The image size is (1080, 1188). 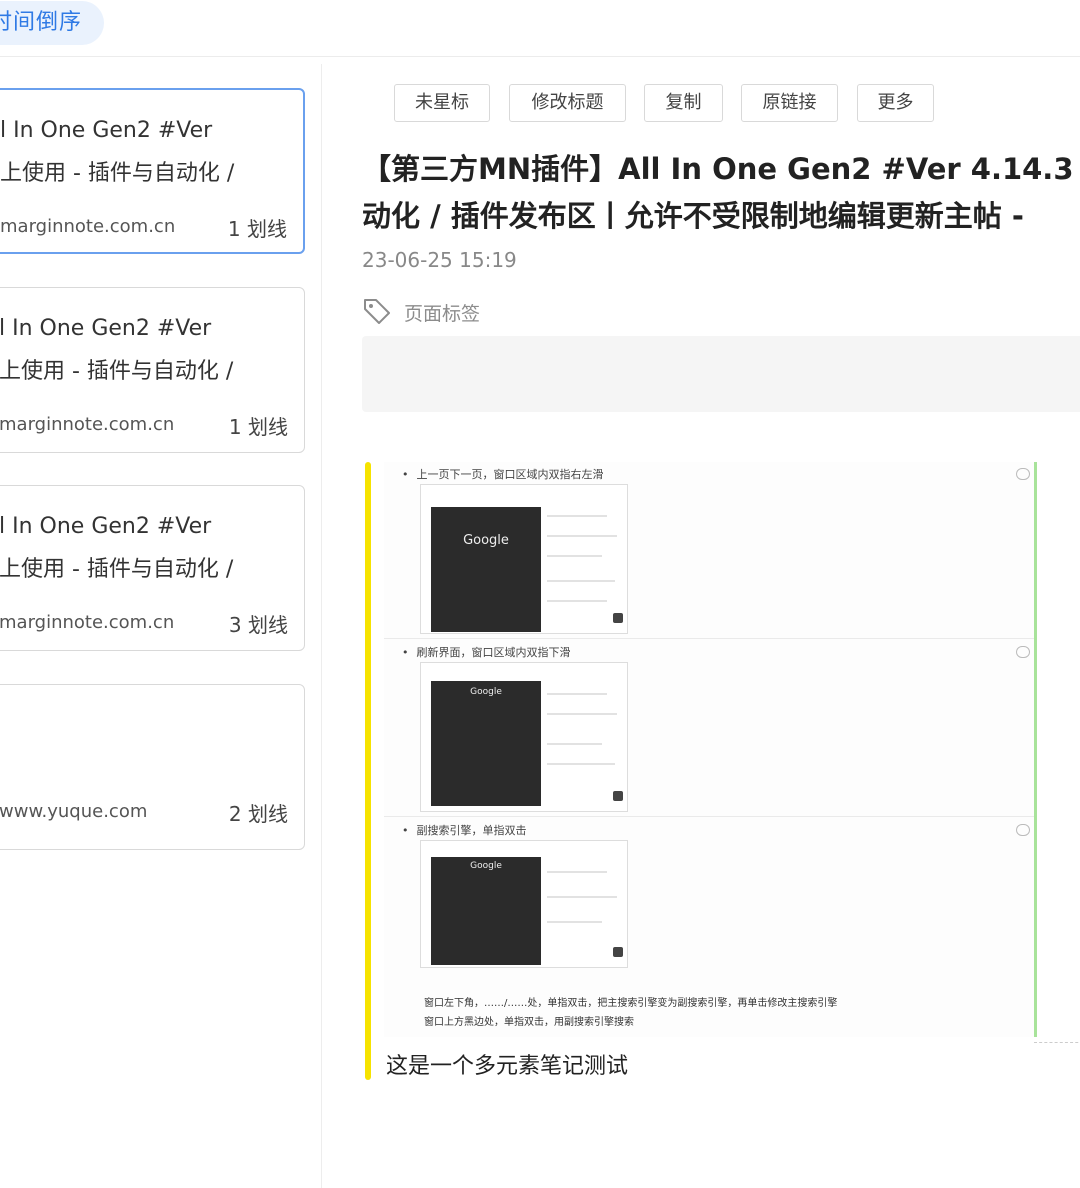 What do you see at coordinates (567, 103) in the screenshot?
I see `edit-title-button: 修改标题` at bounding box center [567, 103].